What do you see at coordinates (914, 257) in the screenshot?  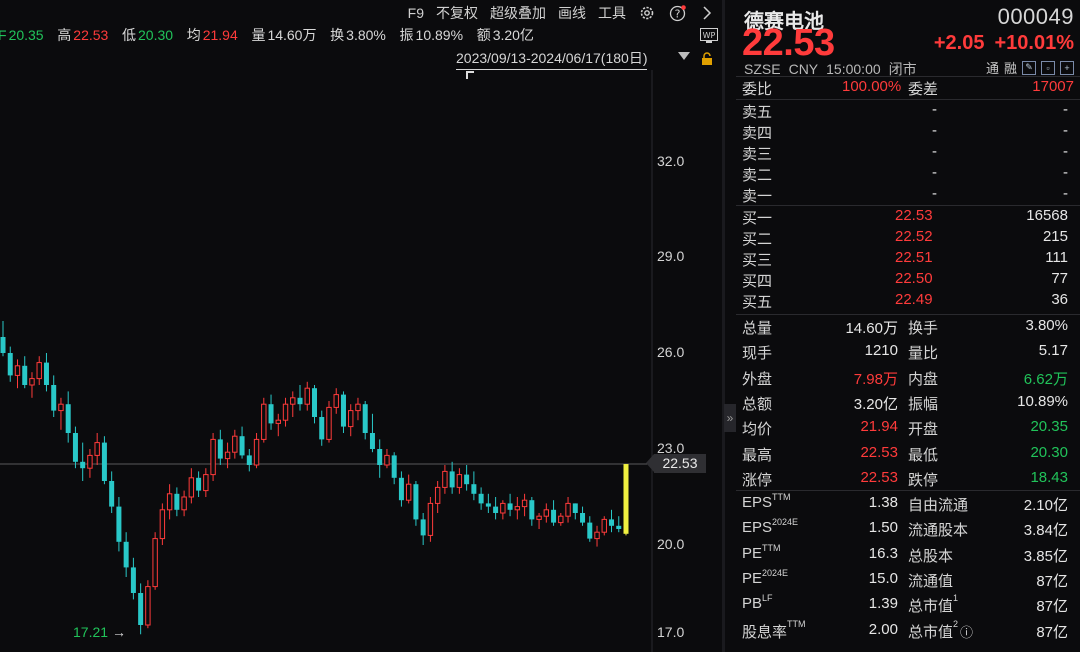 I see `bid-price: 22.51` at bounding box center [914, 257].